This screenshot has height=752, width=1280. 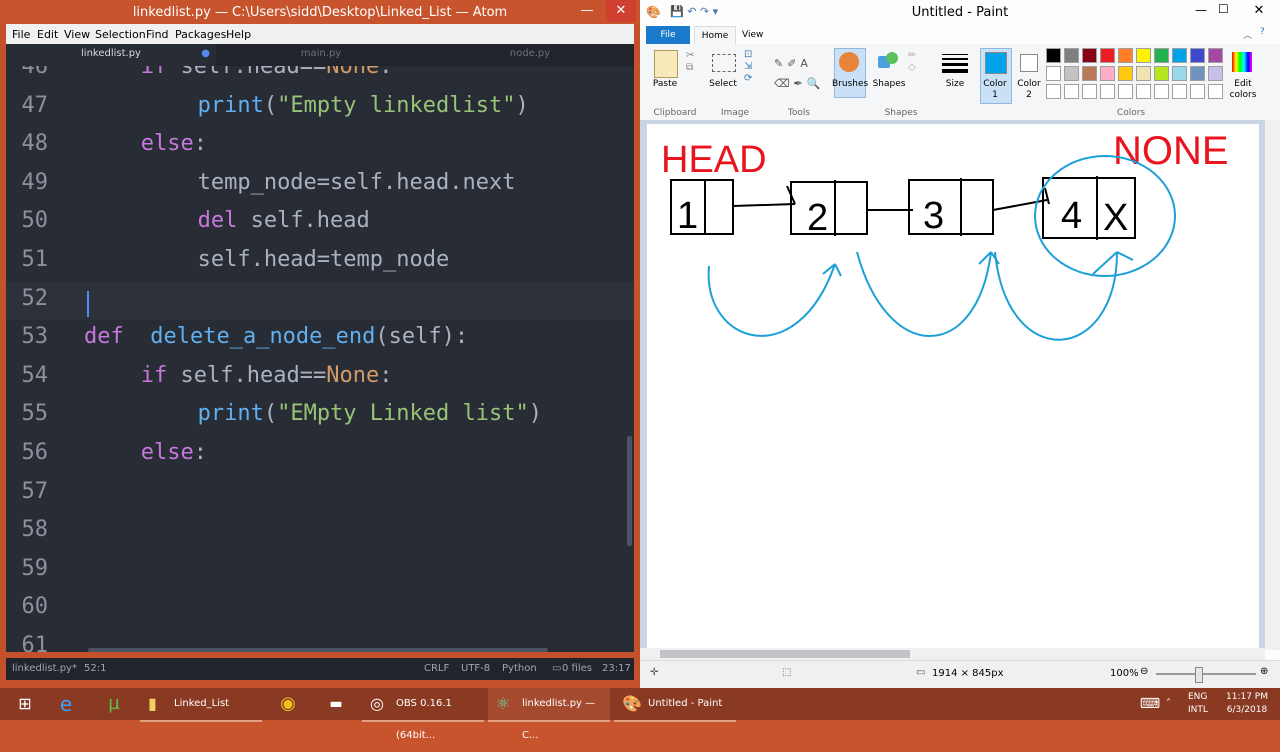 What do you see at coordinates (1262, 32) in the screenshot?
I see `help-icon: ?` at bounding box center [1262, 32].